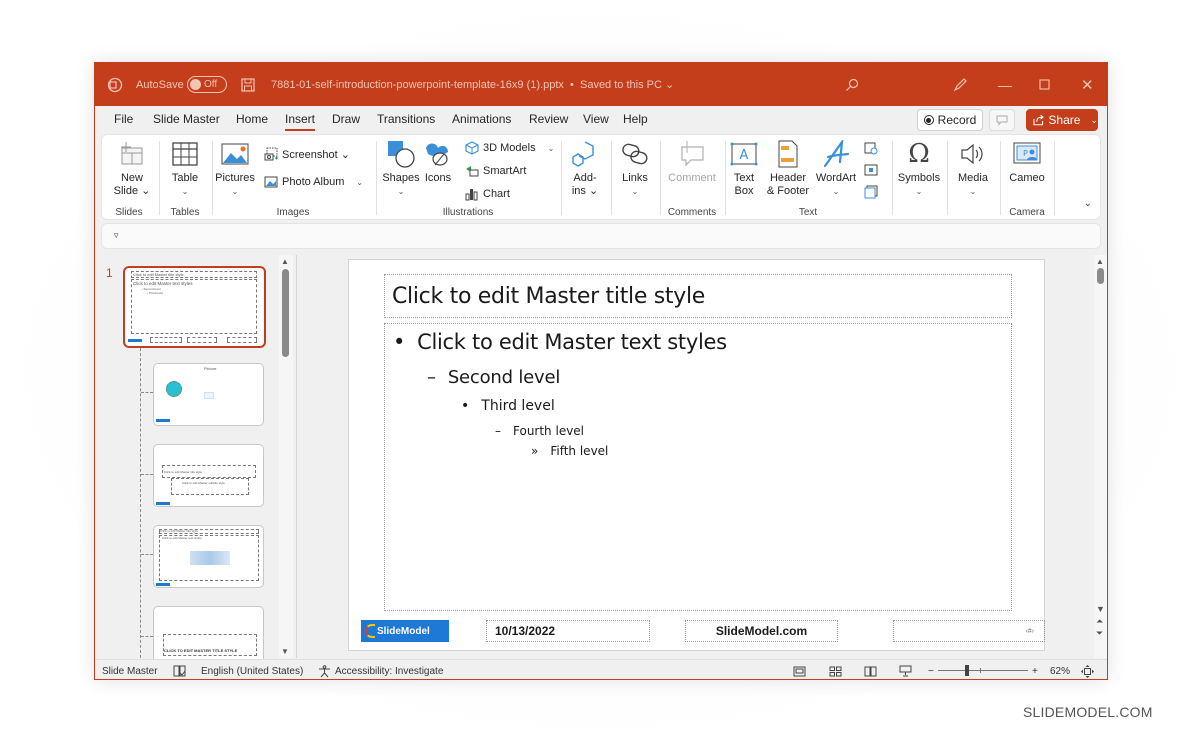 This screenshot has height=743, width=1200. Describe the element at coordinates (286, 456) in the screenshot. I see `thumbnail-scrollbar: ▲ ▼` at that location.